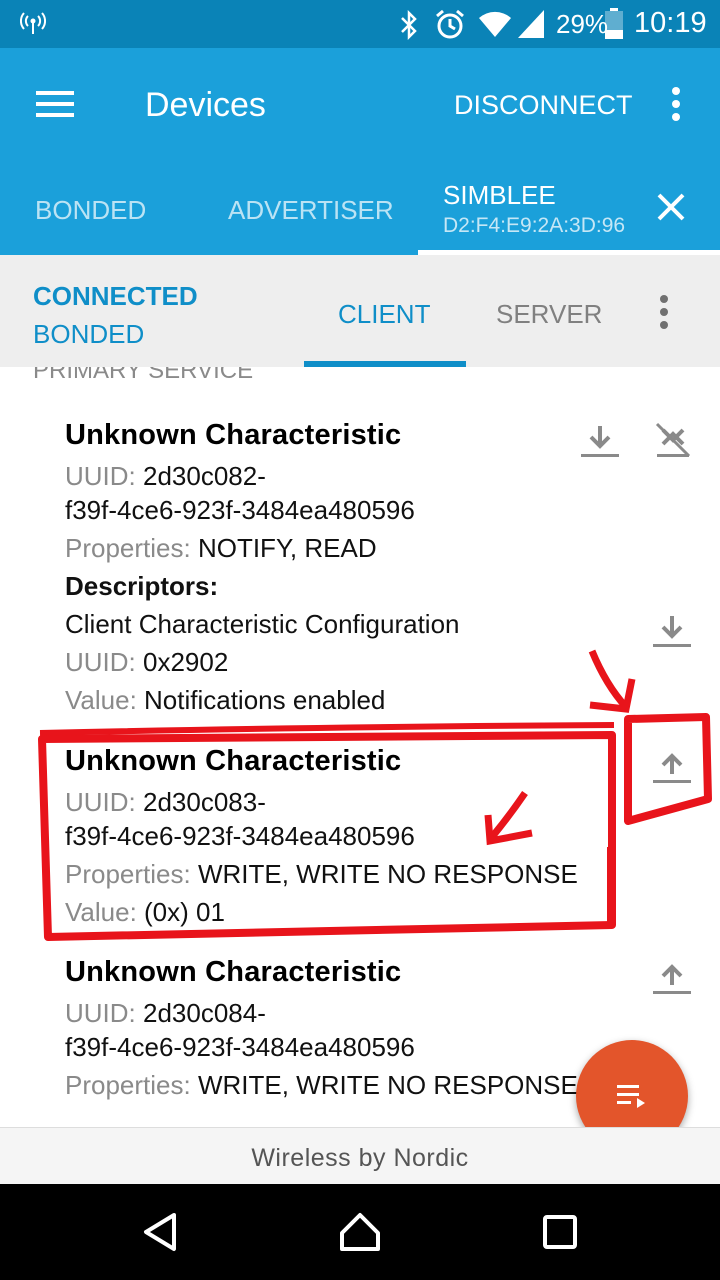  I want to click on close-icon, so click(671, 207).